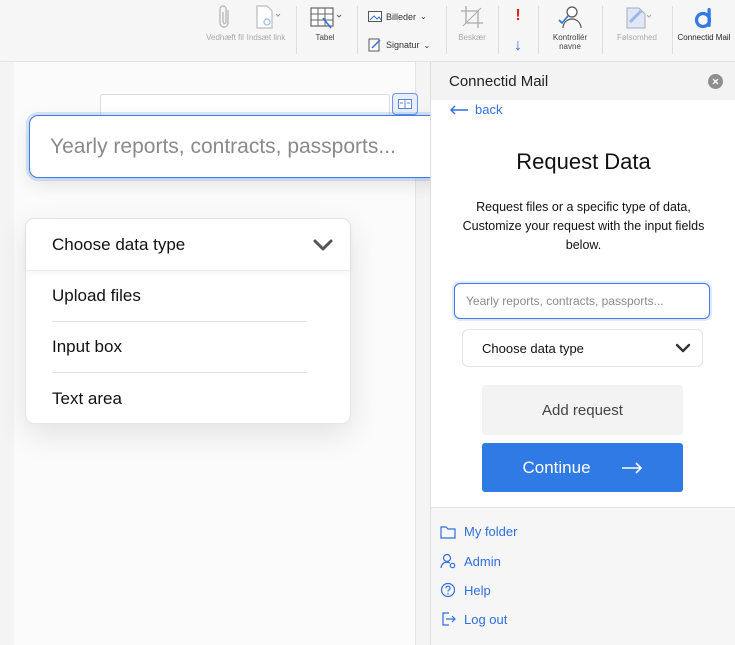 The width and height of the screenshot is (735, 645). What do you see at coordinates (556, 467) in the screenshot?
I see `continue-label: Continue` at bounding box center [556, 467].